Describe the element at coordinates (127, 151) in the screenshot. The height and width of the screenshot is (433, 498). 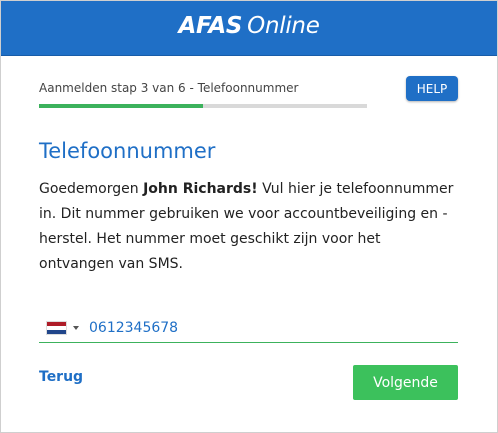
I see `page-title: Telefoonnummer` at that location.